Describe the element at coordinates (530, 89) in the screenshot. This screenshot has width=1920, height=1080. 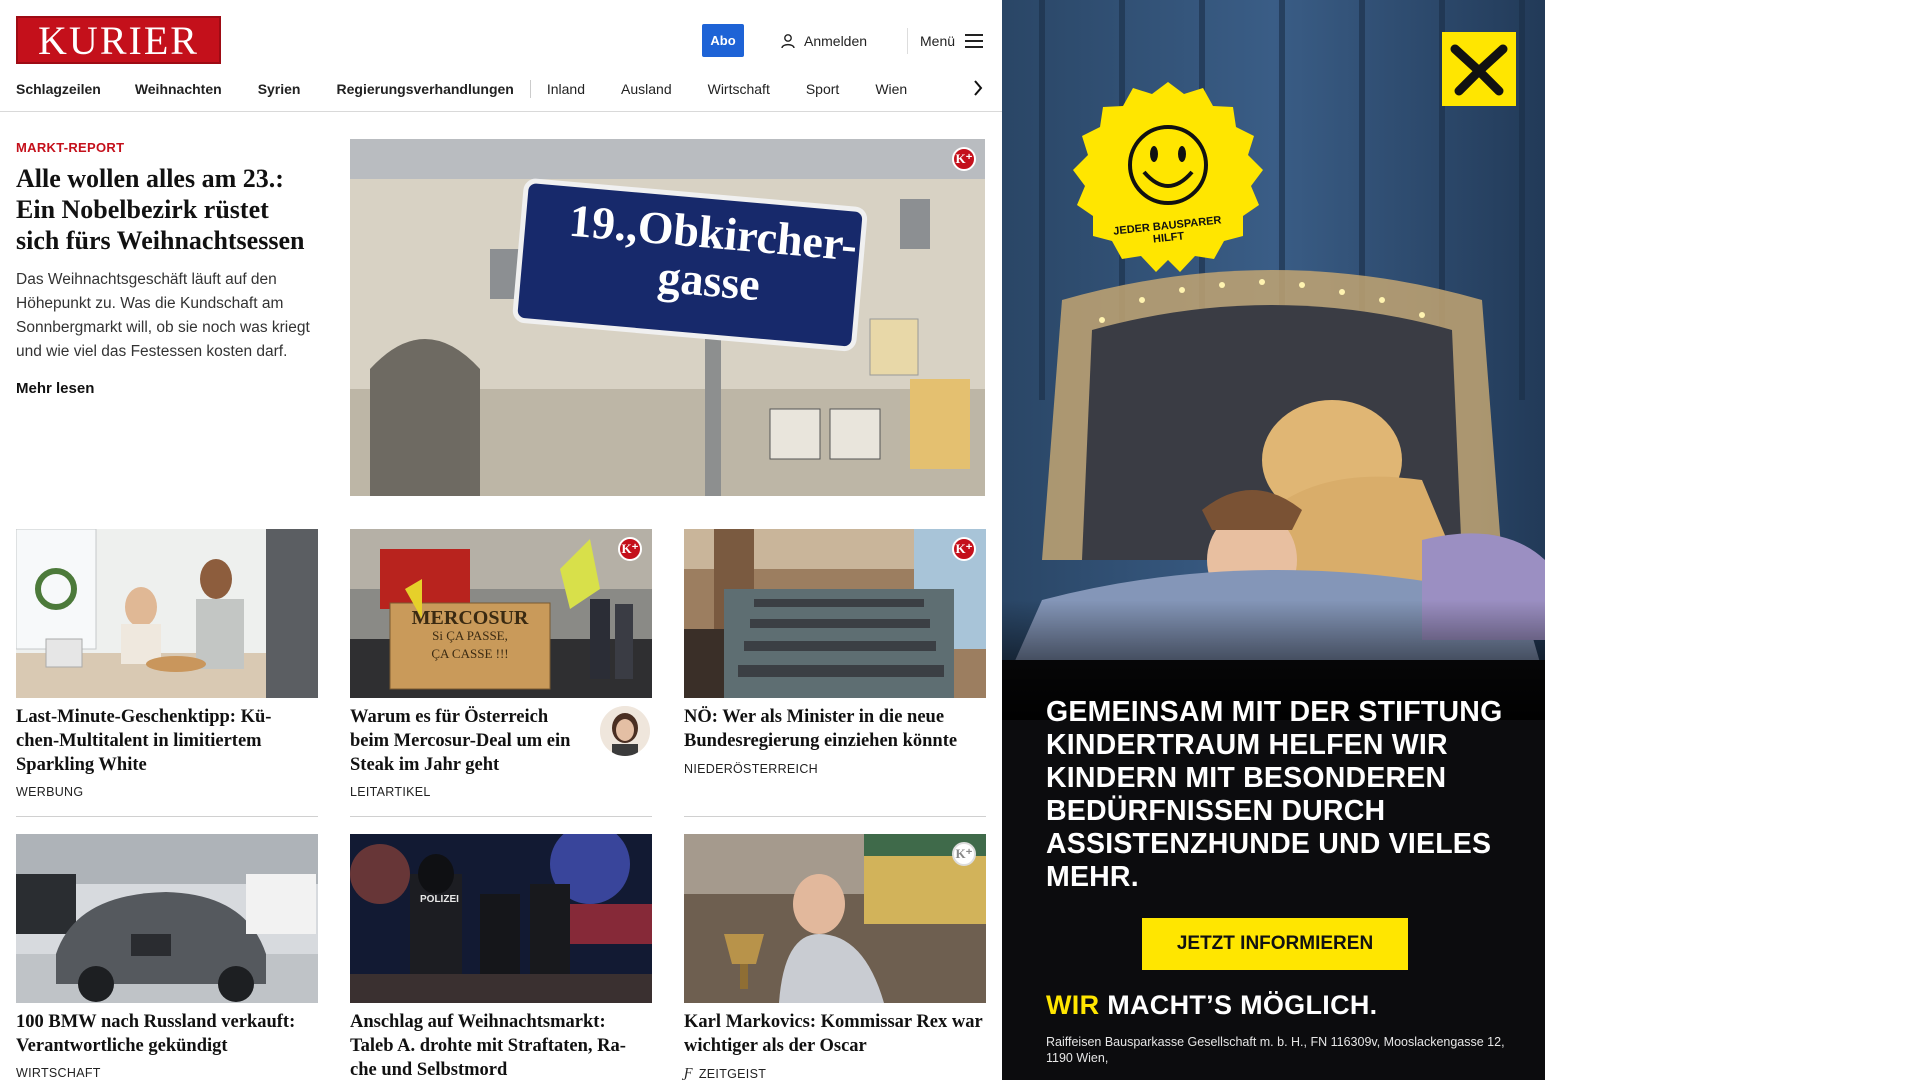
I see `nav-divider` at that location.